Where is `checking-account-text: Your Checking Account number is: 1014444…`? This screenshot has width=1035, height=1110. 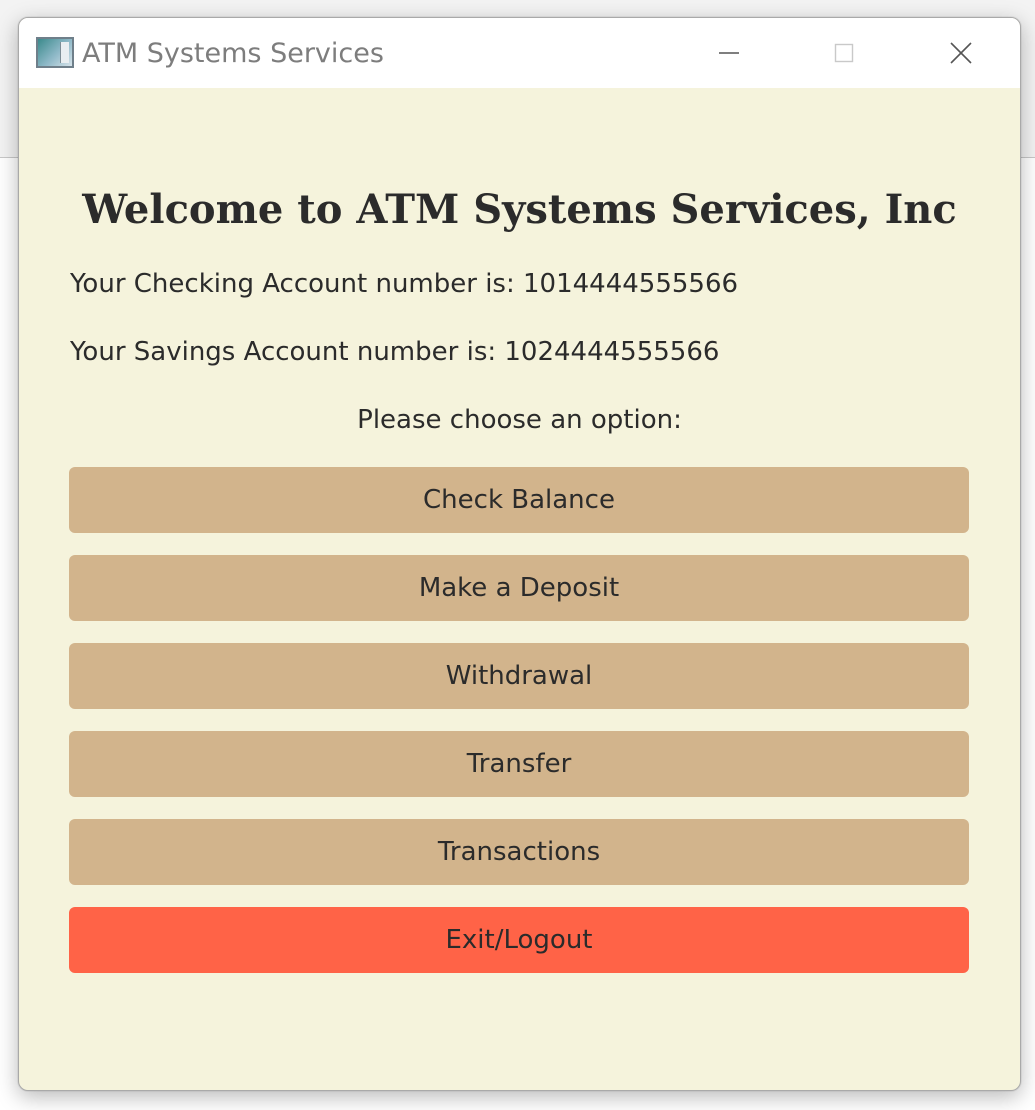
checking-account-text: Your Checking Account number is: 1014444… is located at coordinates (404, 284).